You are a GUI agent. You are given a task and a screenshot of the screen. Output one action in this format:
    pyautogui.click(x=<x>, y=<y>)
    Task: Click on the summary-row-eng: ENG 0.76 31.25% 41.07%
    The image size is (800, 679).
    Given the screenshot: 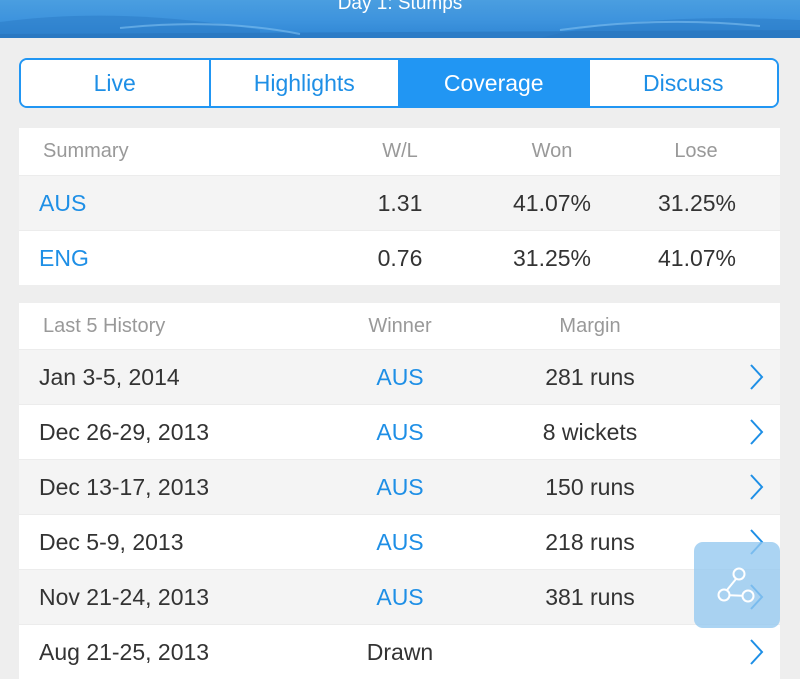 What is the action you would take?
    pyautogui.click(x=399, y=258)
    